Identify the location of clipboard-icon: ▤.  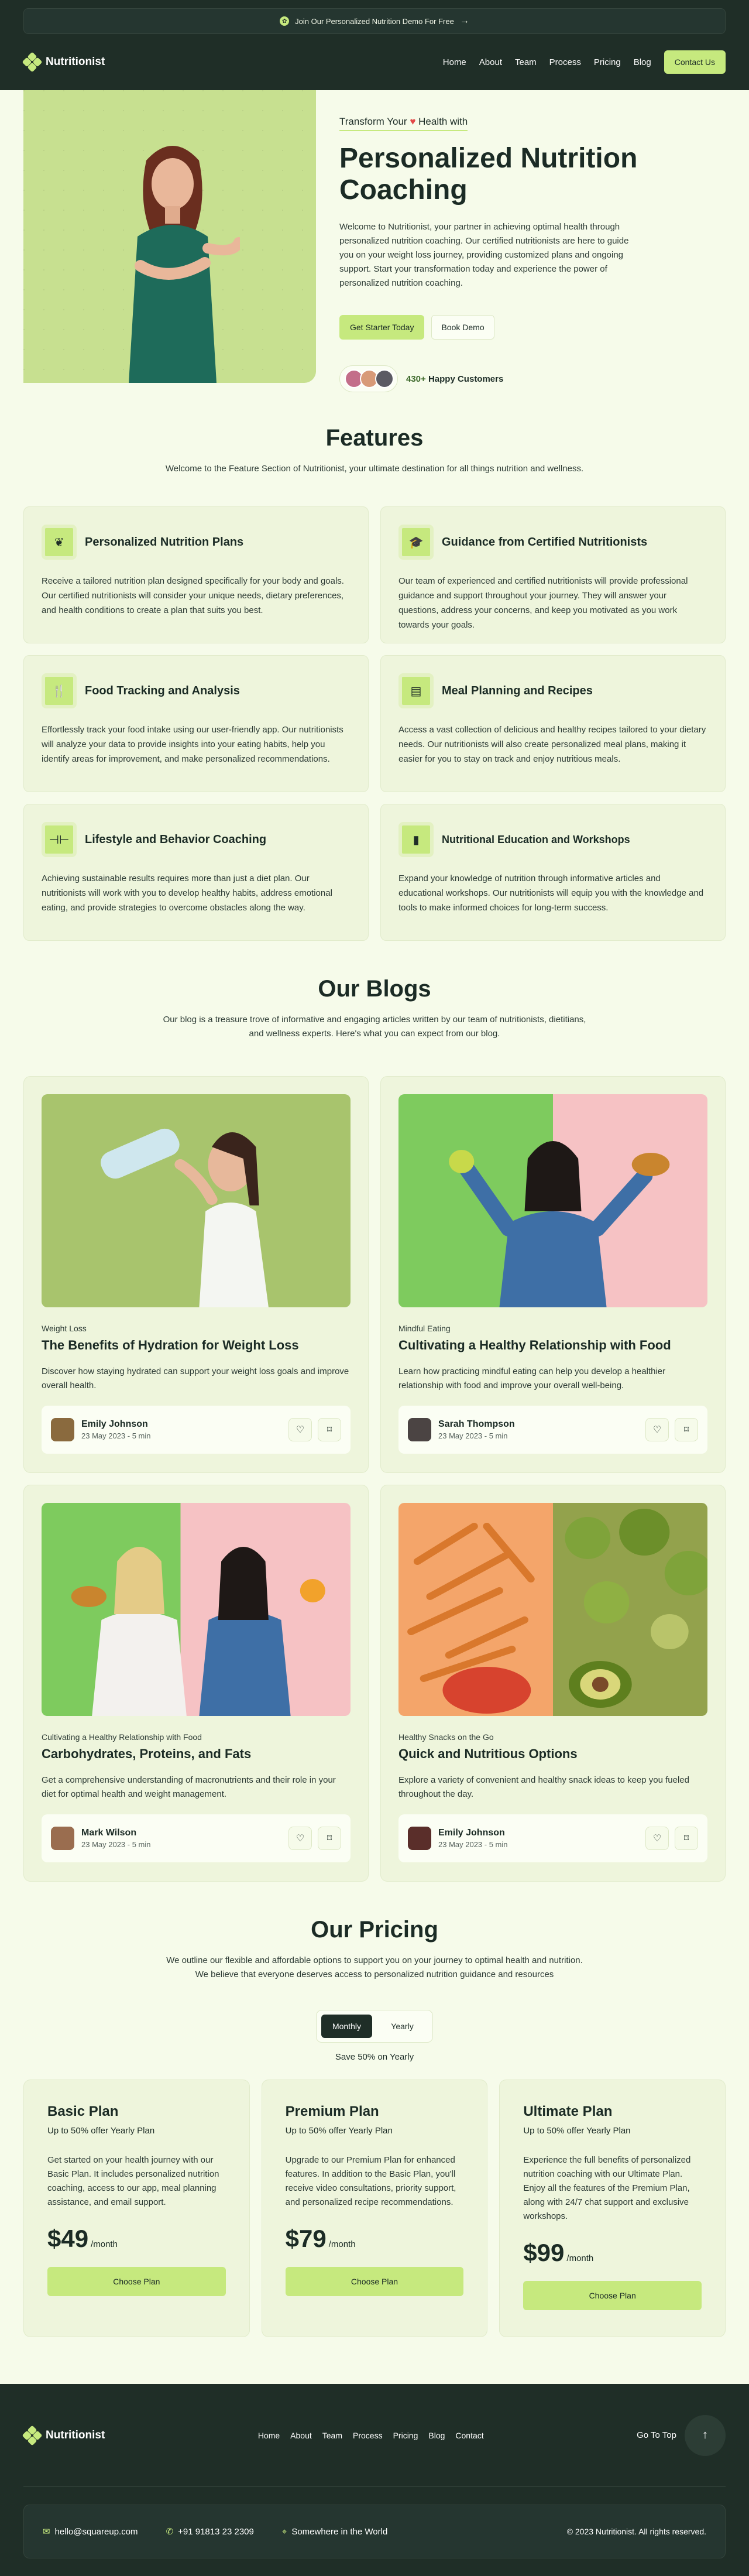
(416, 690).